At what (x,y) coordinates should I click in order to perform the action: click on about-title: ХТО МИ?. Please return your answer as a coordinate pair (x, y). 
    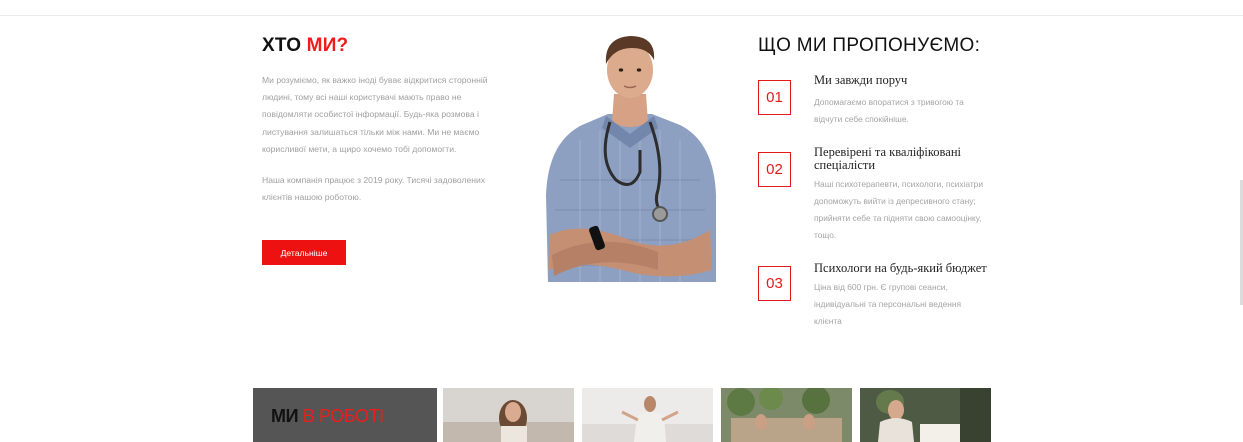
    Looking at the image, I should click on (387, 46).